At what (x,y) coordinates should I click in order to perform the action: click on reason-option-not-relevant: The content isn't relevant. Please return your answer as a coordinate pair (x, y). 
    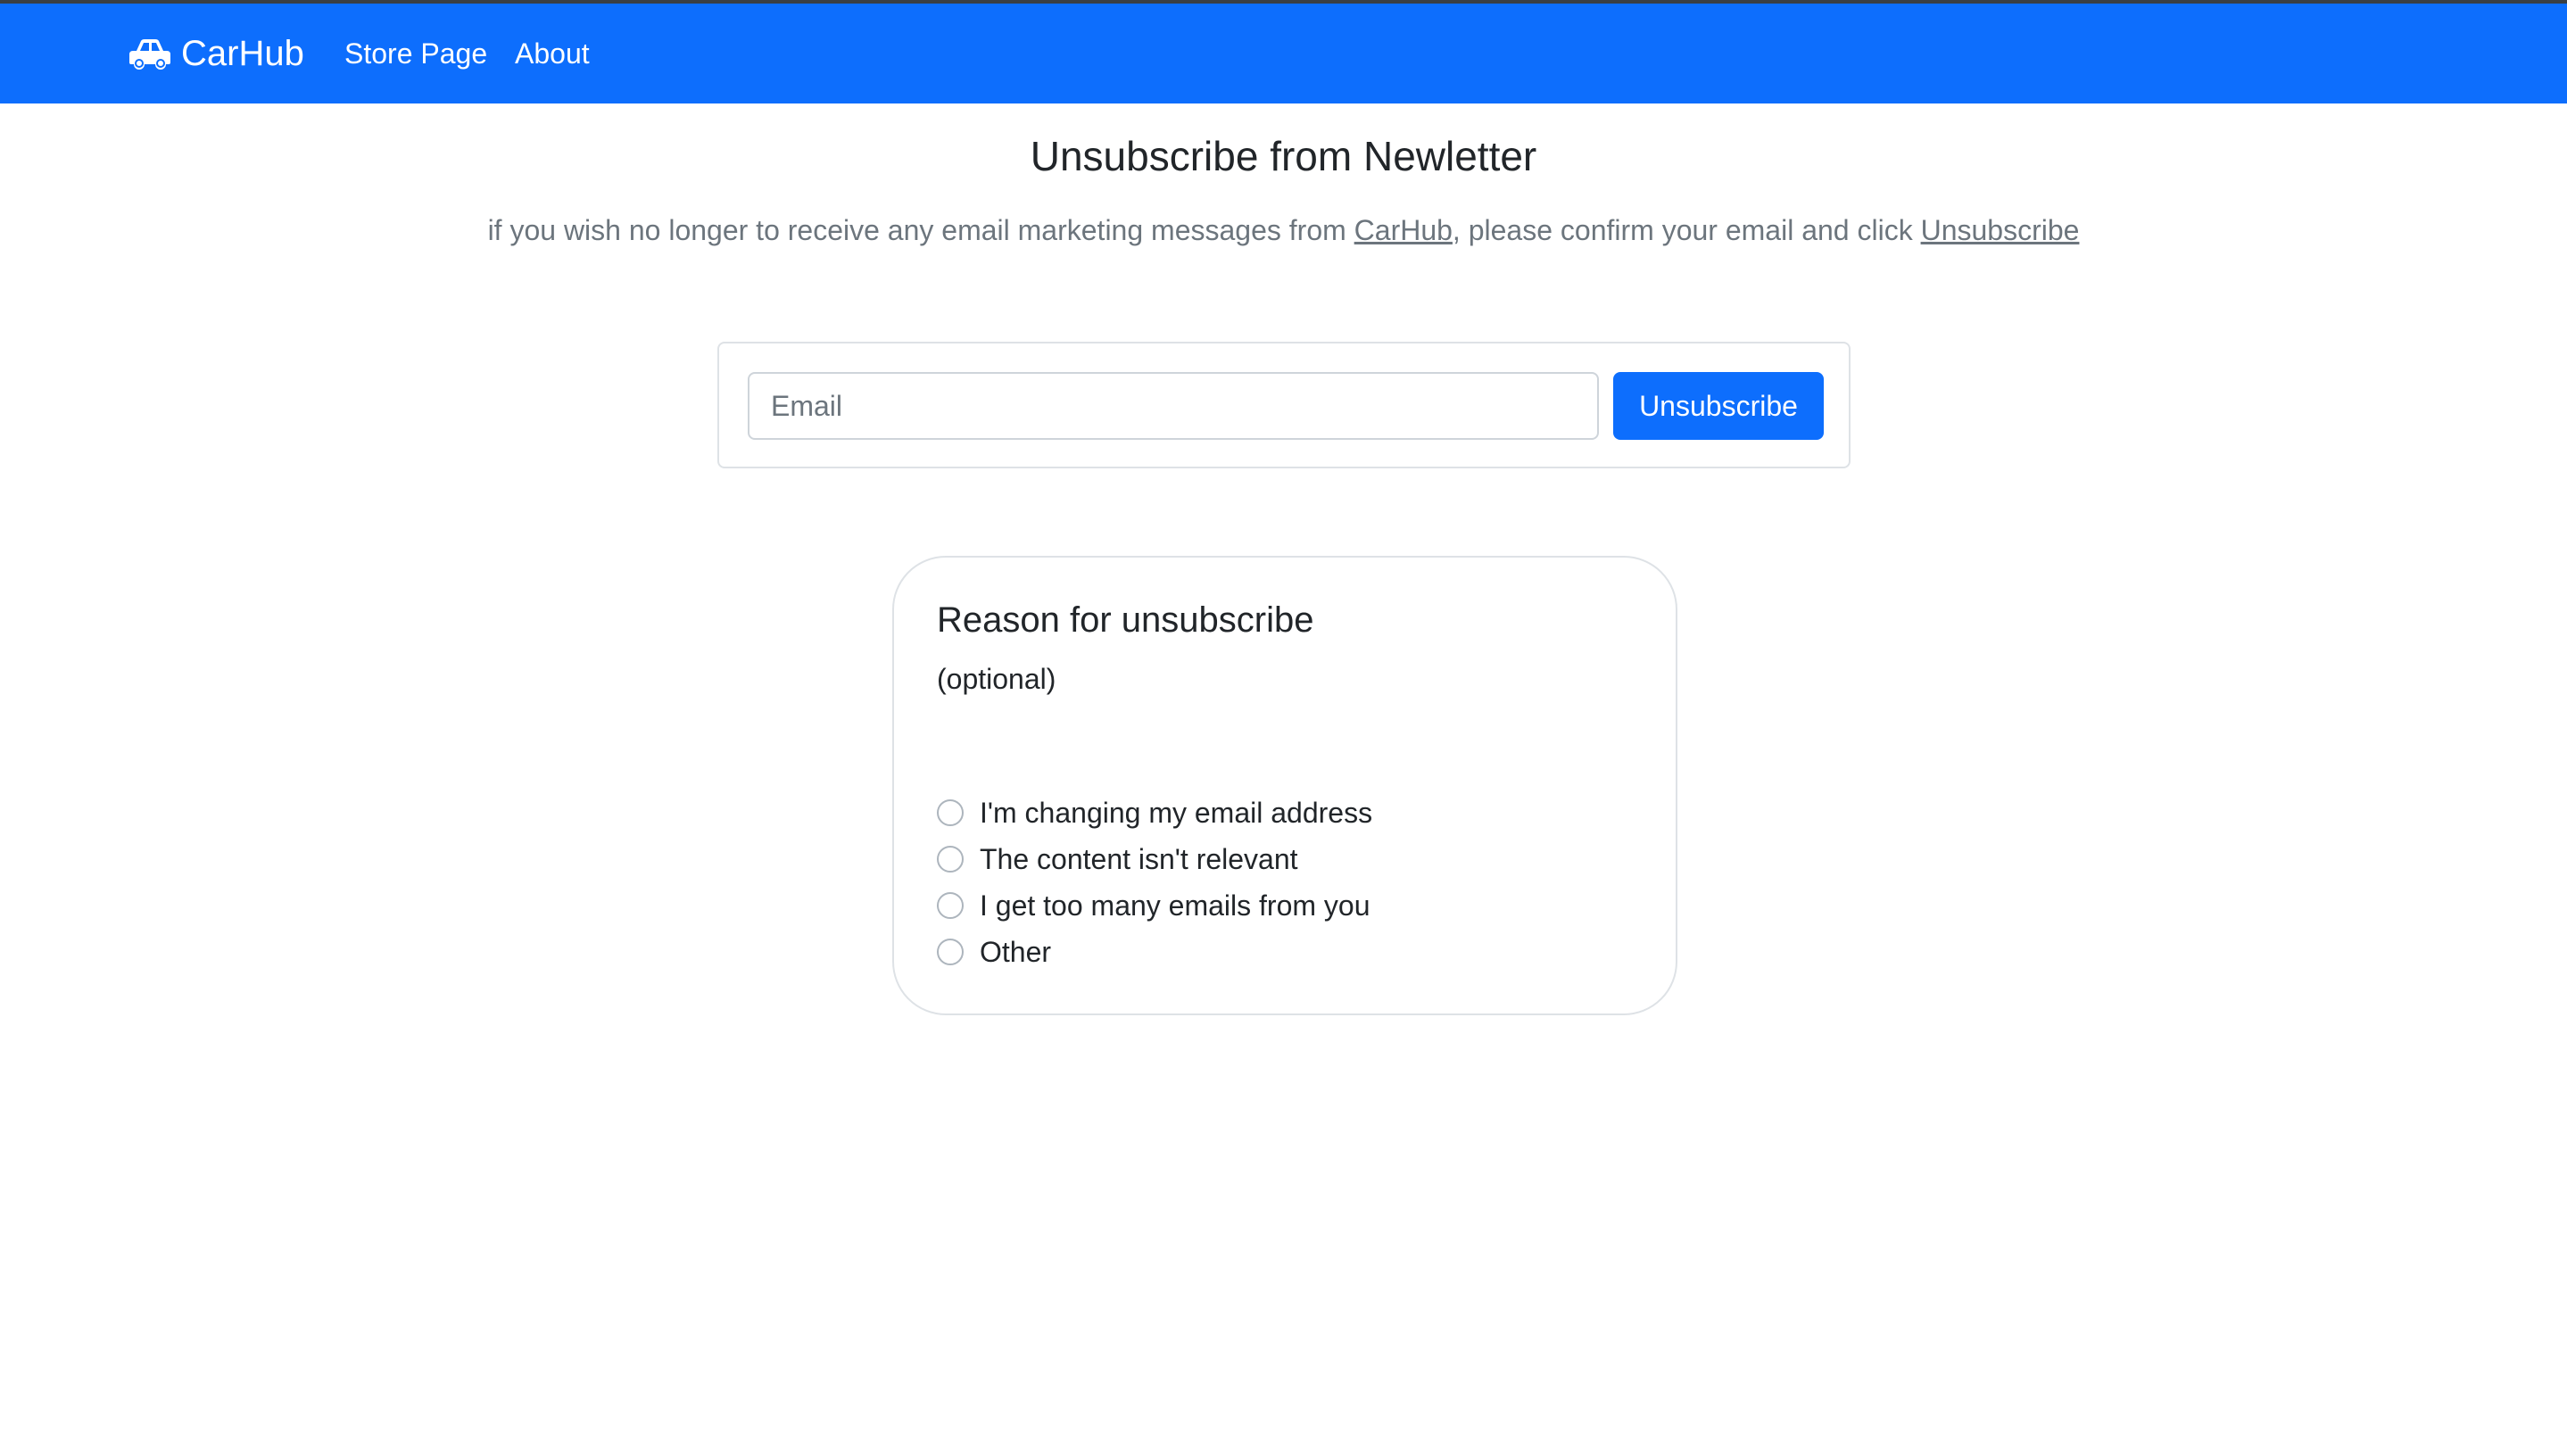
    Looking at the image, I should click on (1155, 859).